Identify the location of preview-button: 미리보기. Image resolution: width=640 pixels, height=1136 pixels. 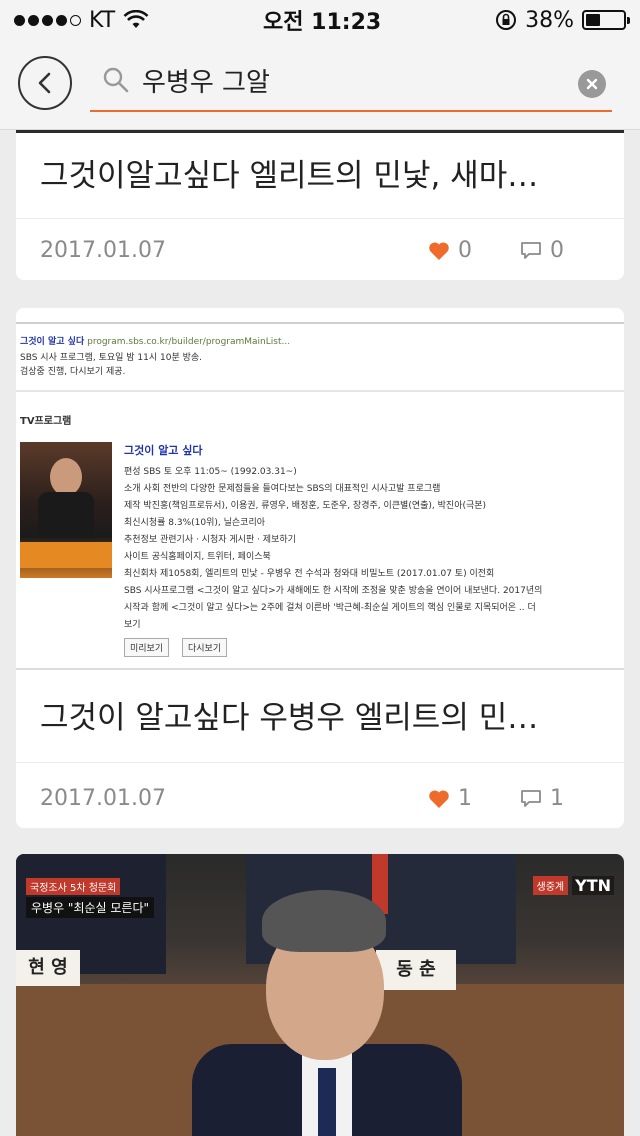
(147, 647).